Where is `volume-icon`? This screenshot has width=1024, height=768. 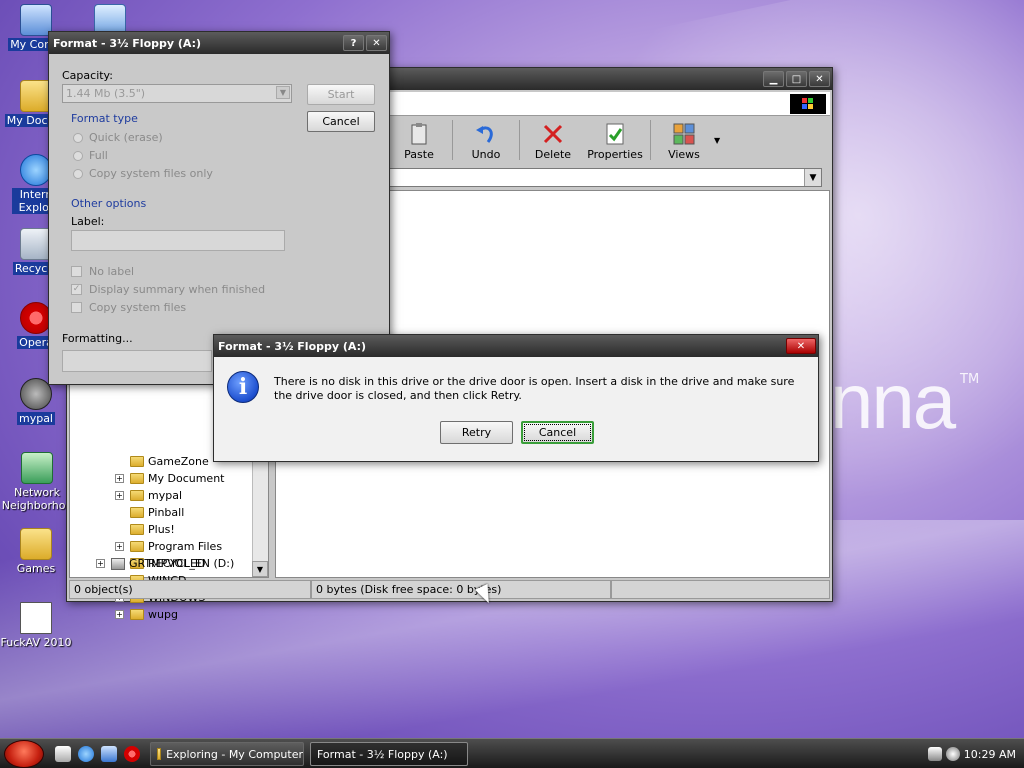
volume-icon is located at coordinates (934, 754).